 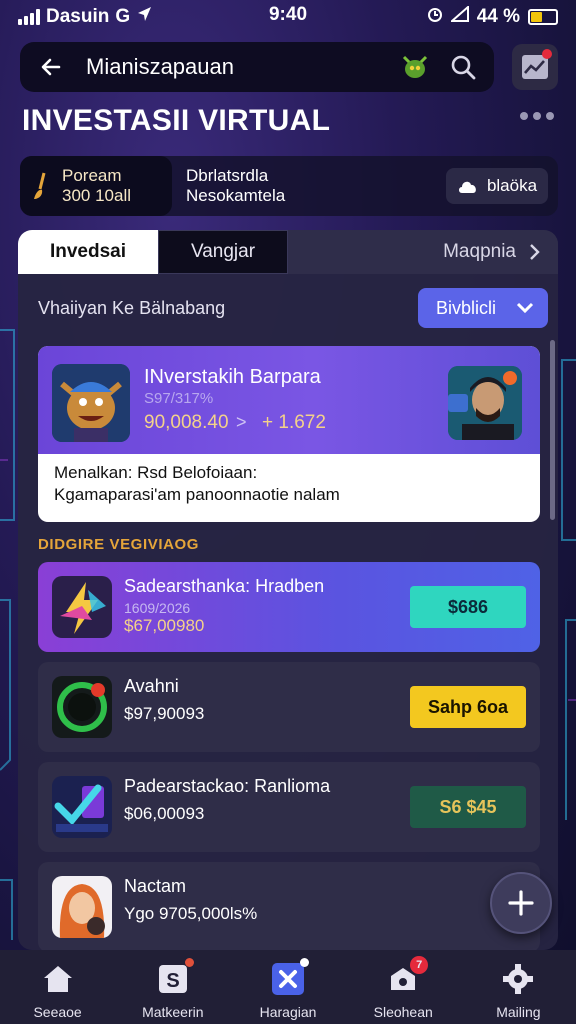 What do you see at coordinates (119, 544) in the screenshot?
I see `section-label: DIDGIRE VEGIVIAOG` at bounding box center [119, 544].